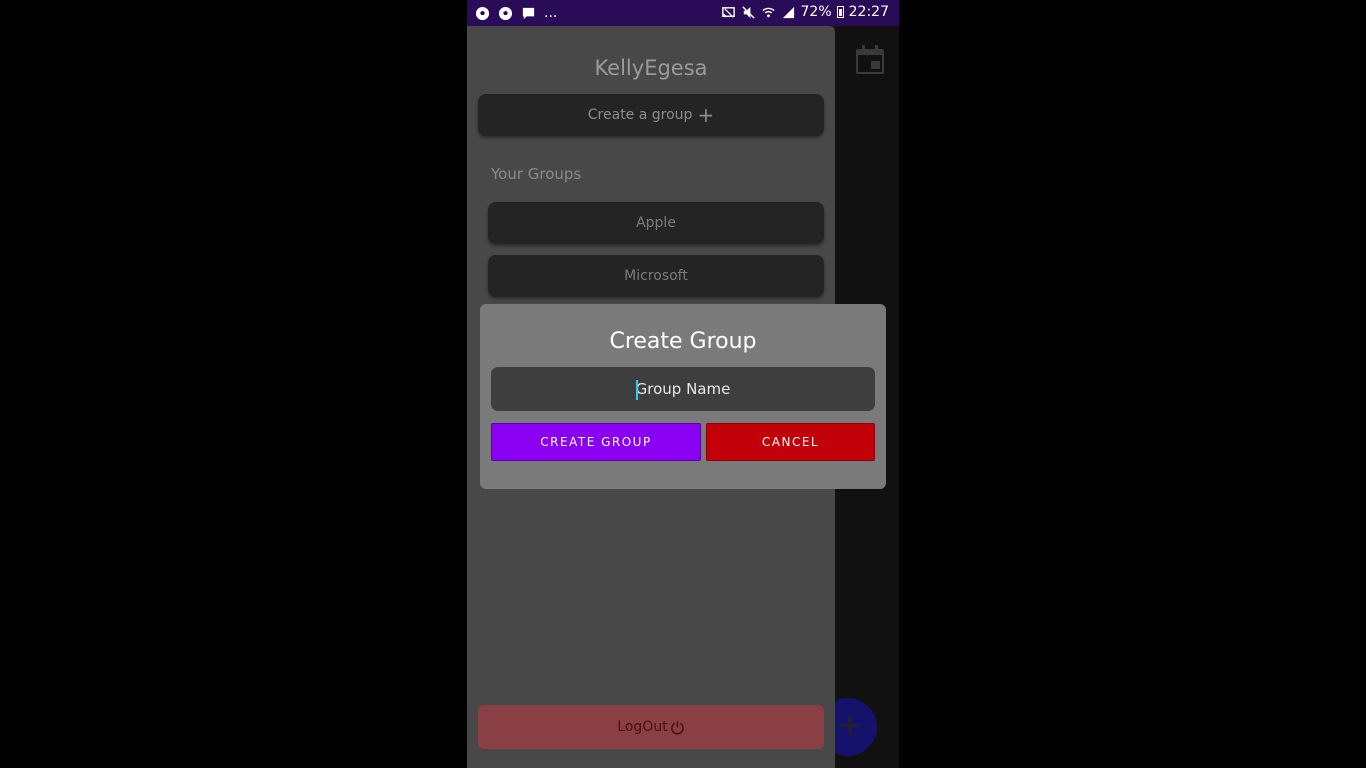  Describe the element at coordinates (788, 12) in the screenshot. I see `signal-icon` at that location.